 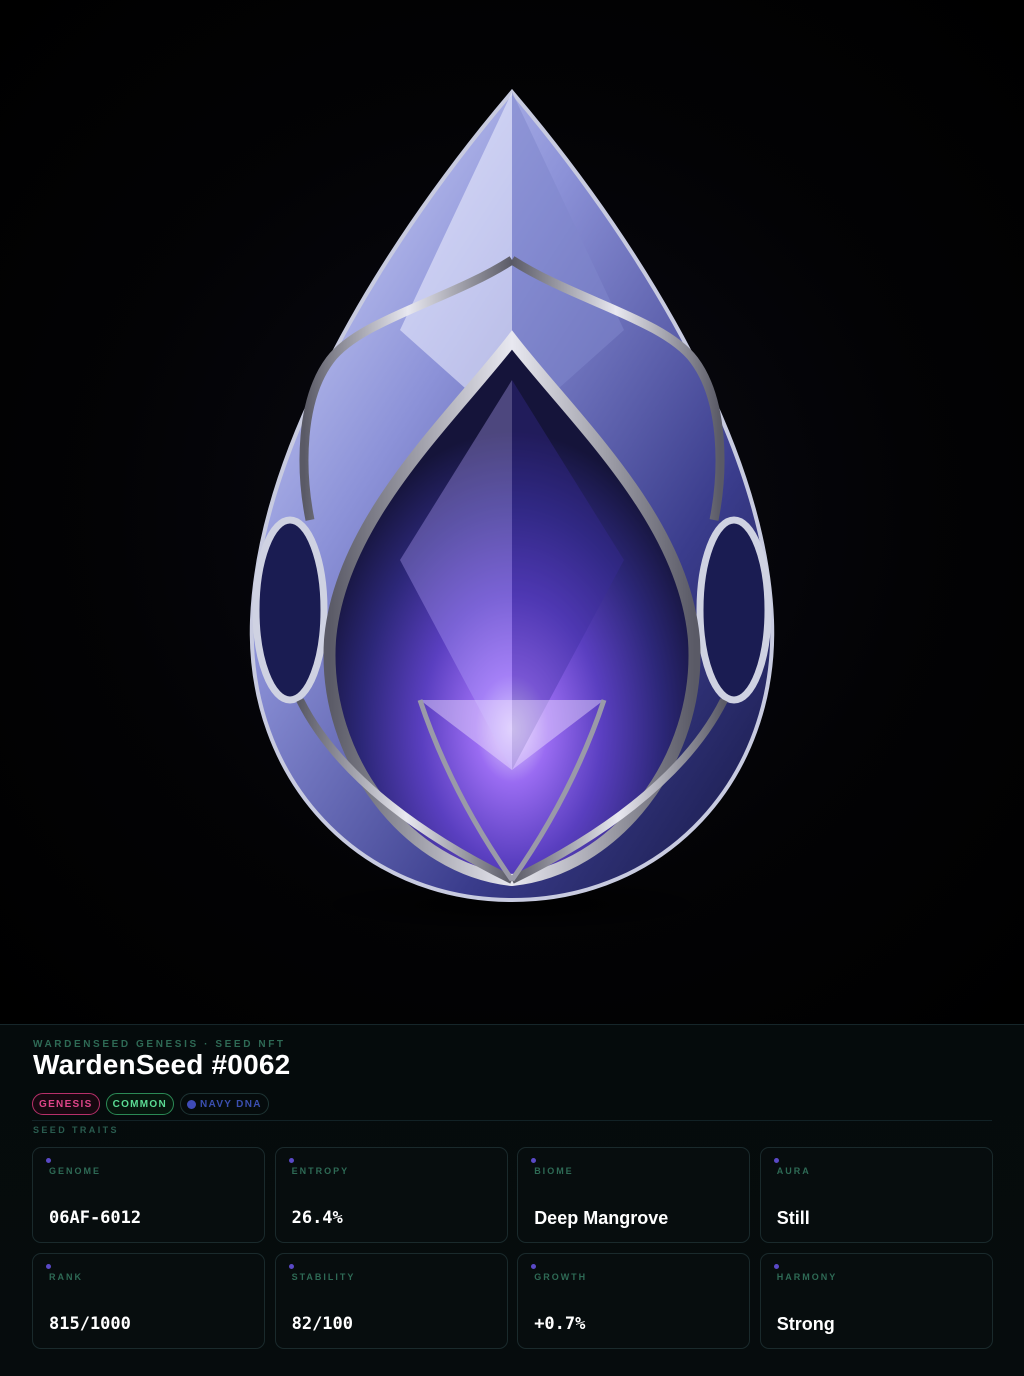 I want to click on traits-section-label: SEED TRAITS, so click(x=76, y=1130).